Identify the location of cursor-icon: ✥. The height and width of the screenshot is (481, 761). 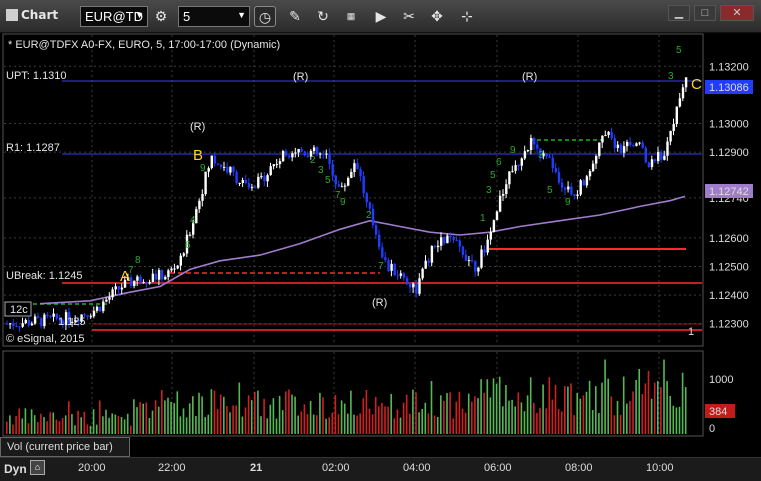
(437, 16).